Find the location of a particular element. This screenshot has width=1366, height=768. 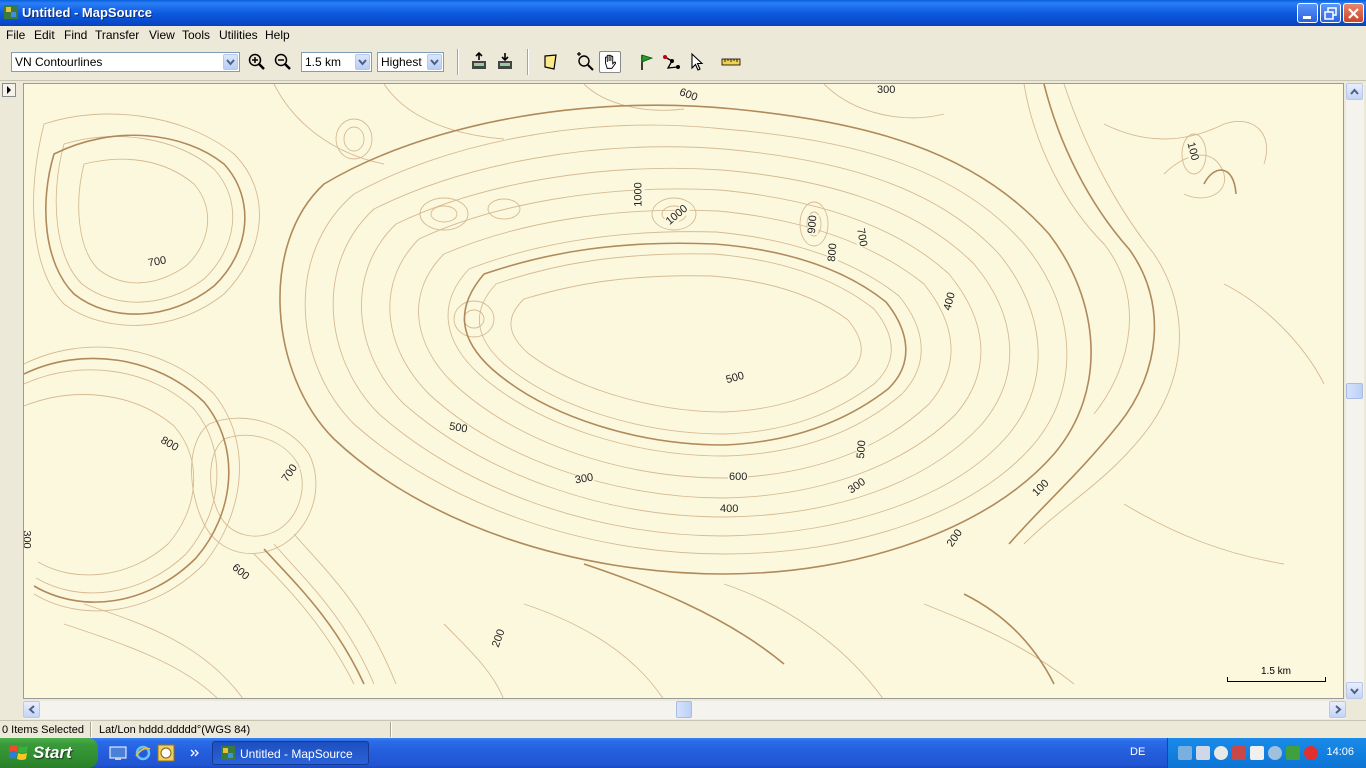

chevron-right-icon is located at coordinates (1338, 709).